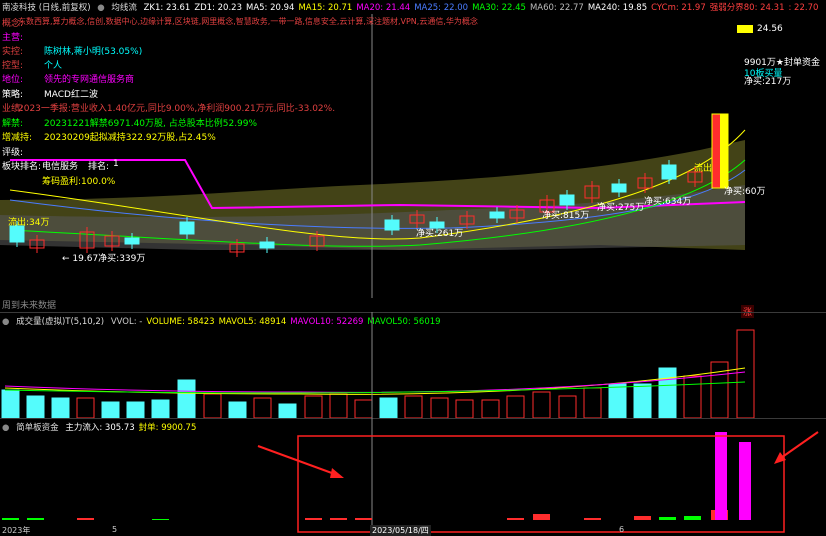  What do you see at coordinates (29, 223) in the screenshot?
I see `left-outflow-label: 流出:34万` at bounding box center [29, 223].